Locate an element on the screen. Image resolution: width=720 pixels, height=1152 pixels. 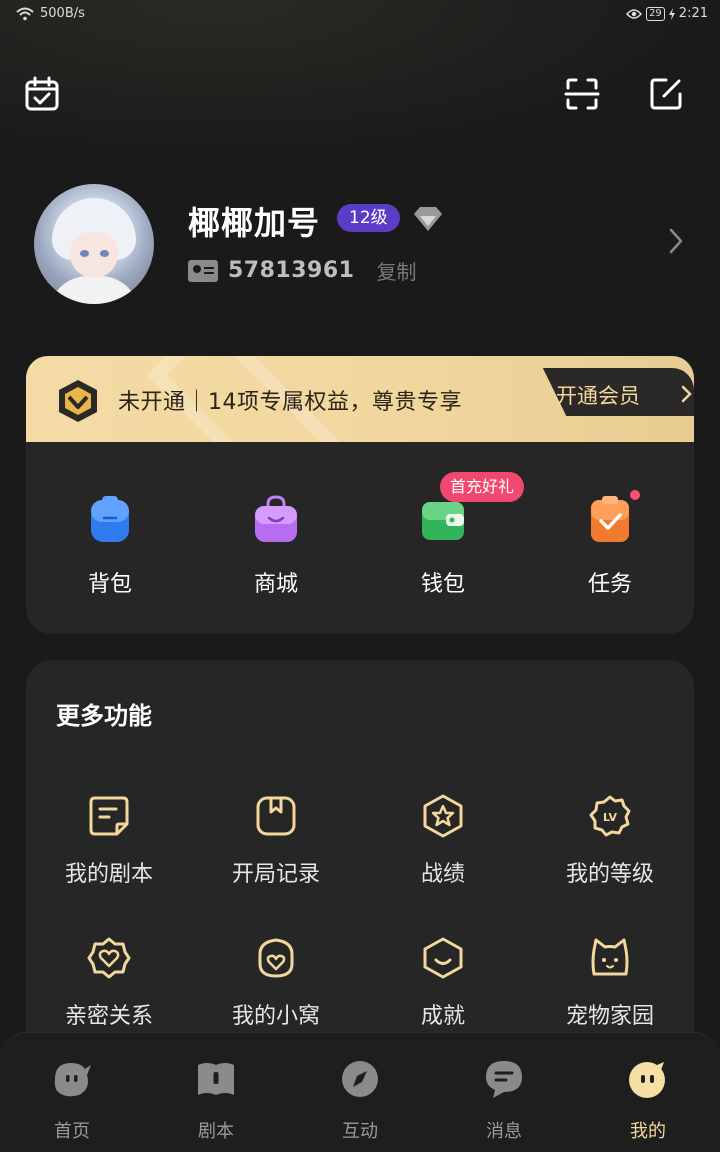
heart-home-icon is located at coordinates (276, 958).